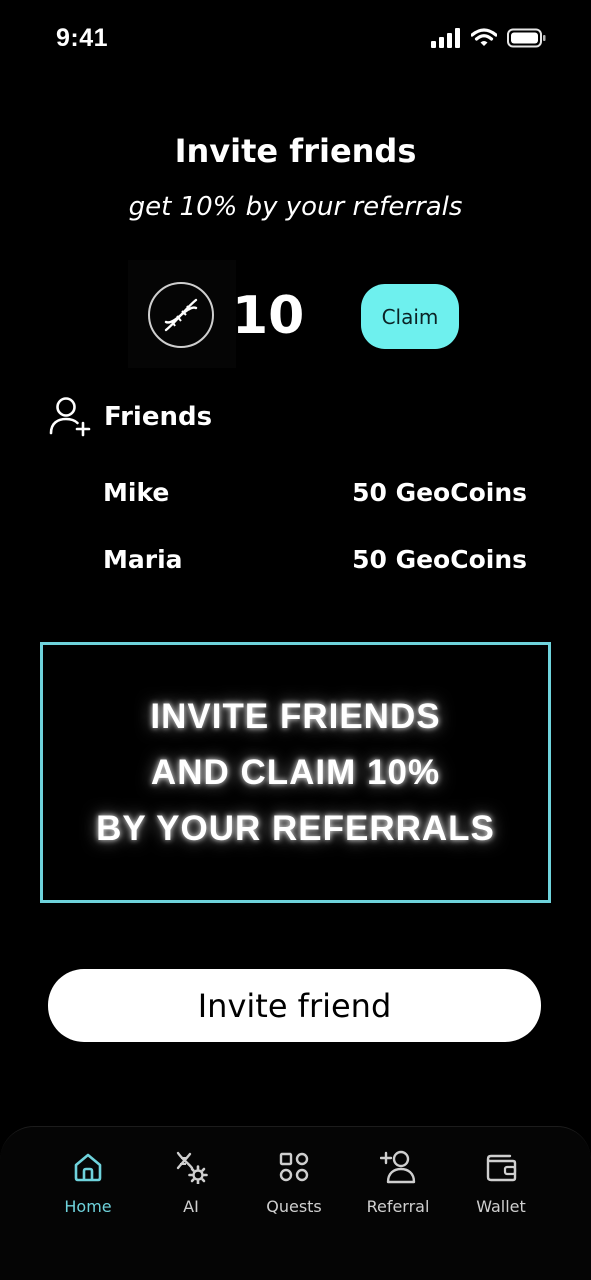 The image size is (591, 1280). What do you see at coordinates (315, 492) in the screenshot?
I see `friend-row: Mike 50 GeoCoins` at bounding box center [315, 492].